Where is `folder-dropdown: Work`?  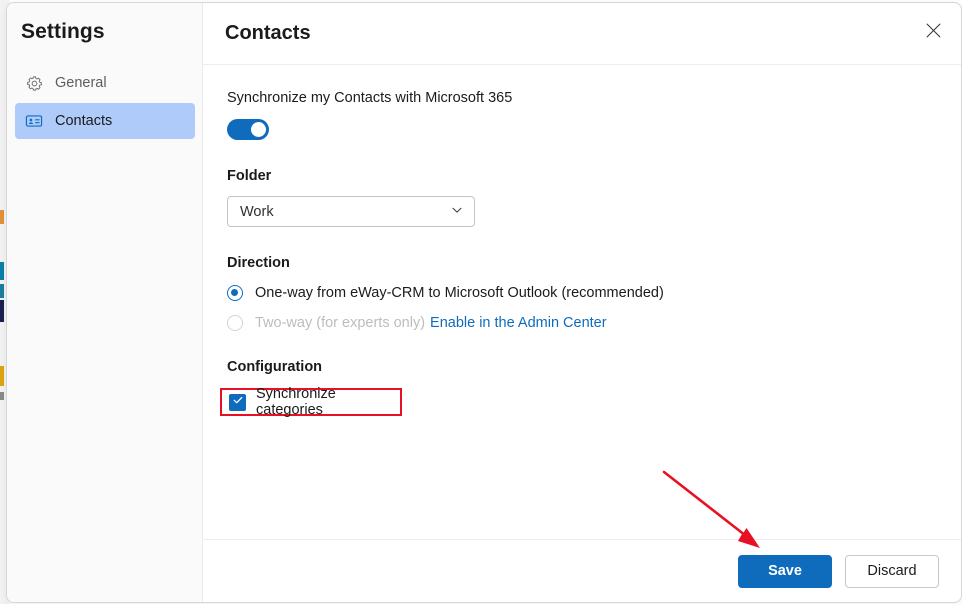 folder-dropdown: Work is located at coordinates (351, 211).